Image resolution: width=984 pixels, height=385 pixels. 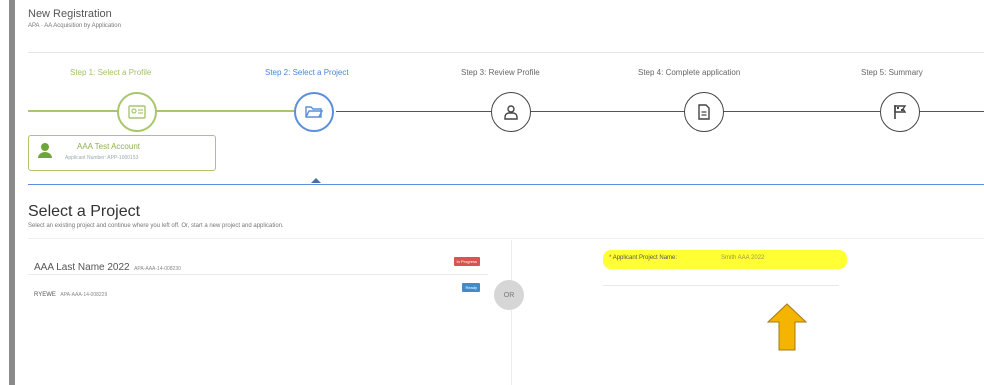 What do you see at coordinates (610, 258) in the screenshot?
I see `required-mark: *` at bounding box center [610, 258].